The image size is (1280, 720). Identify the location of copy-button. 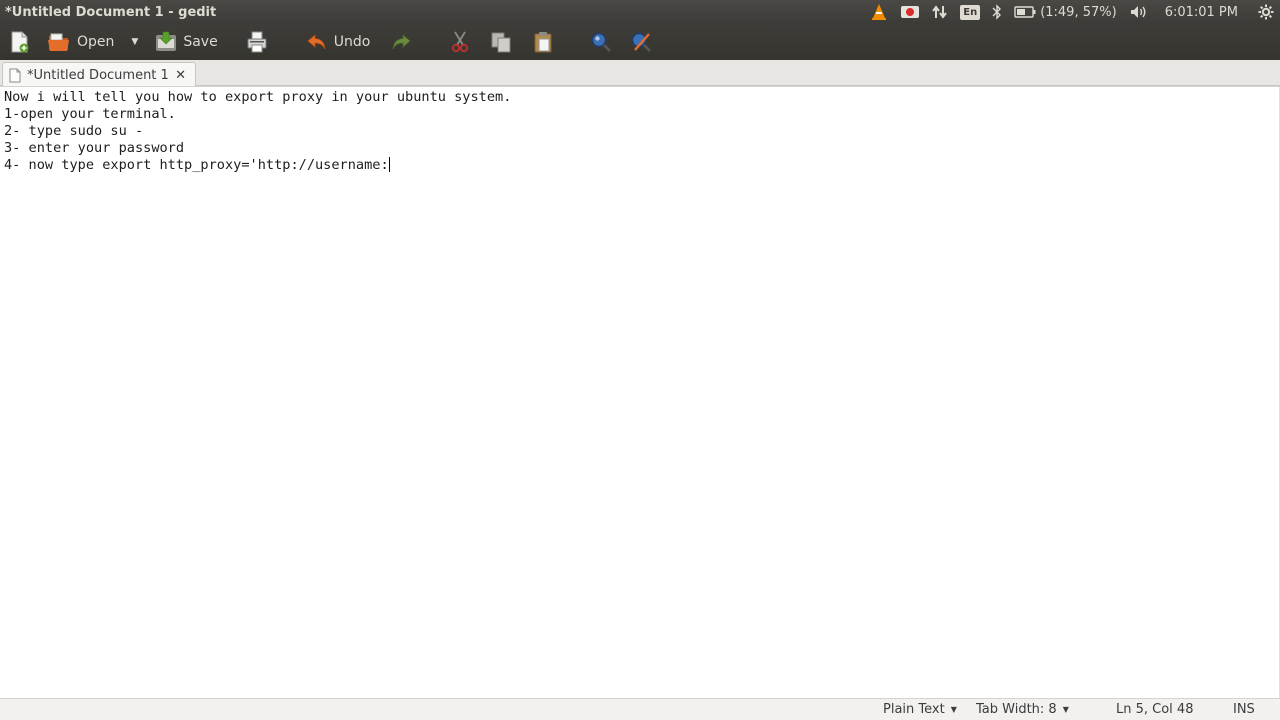
(501, 42).